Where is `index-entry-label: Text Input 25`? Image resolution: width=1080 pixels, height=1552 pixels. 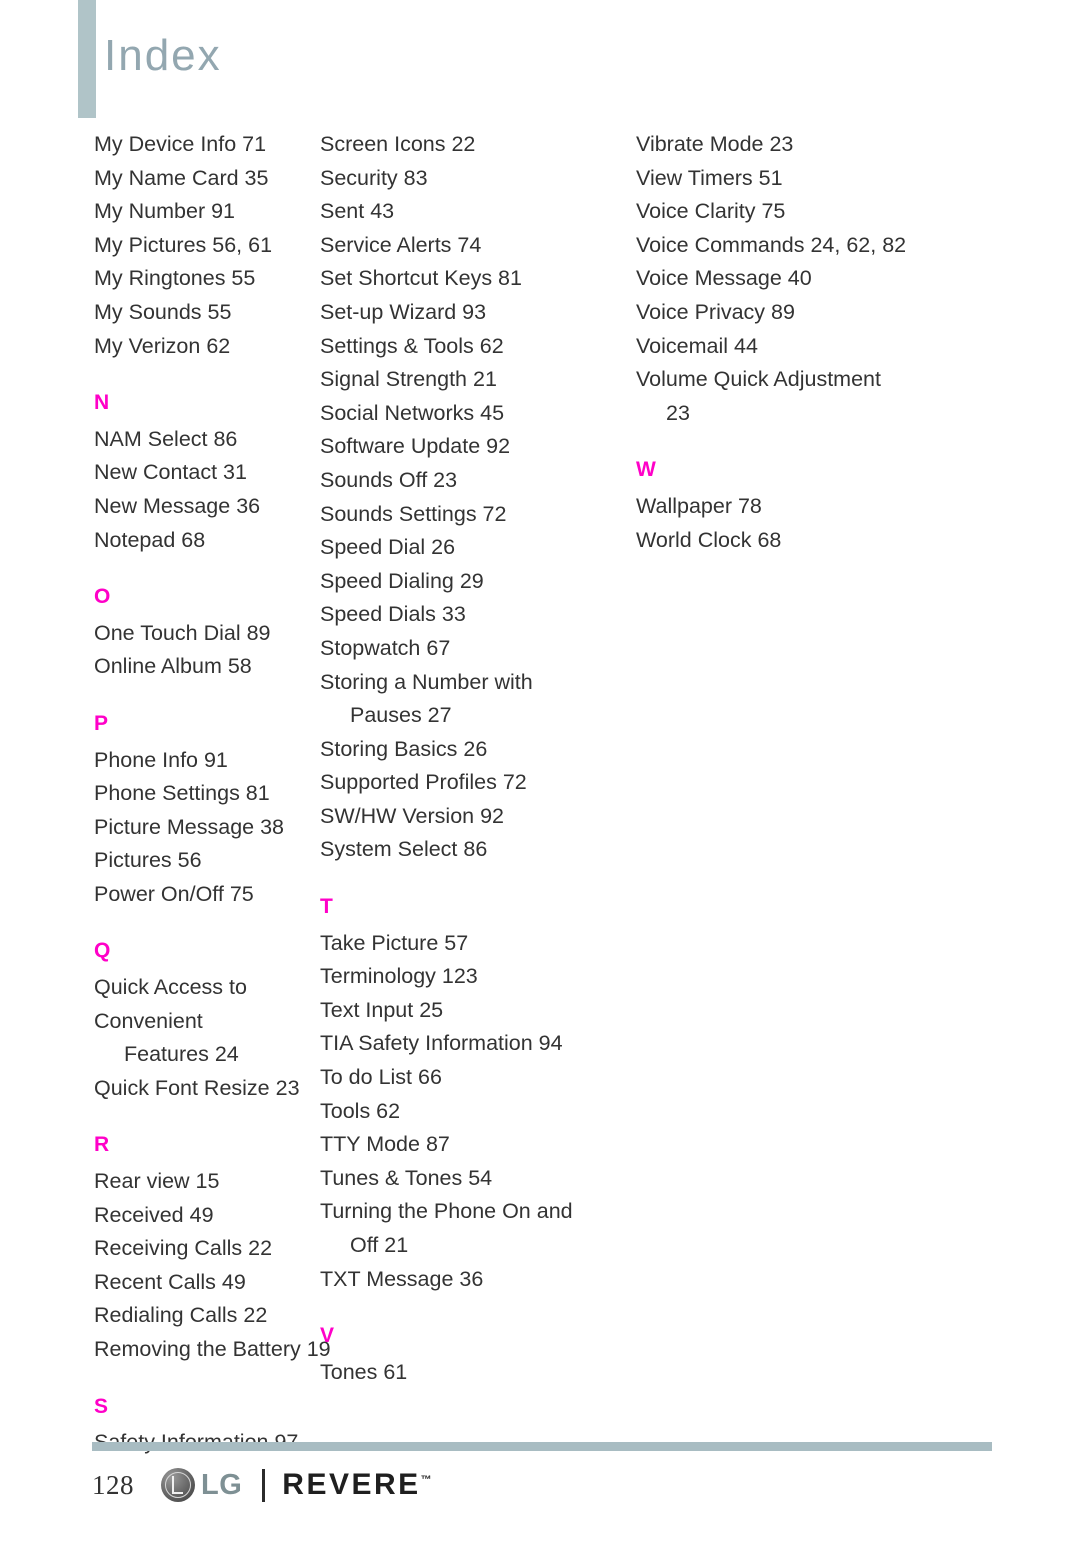 index-entry-label: Text Input 25 is located at coordinates (382, 1009).